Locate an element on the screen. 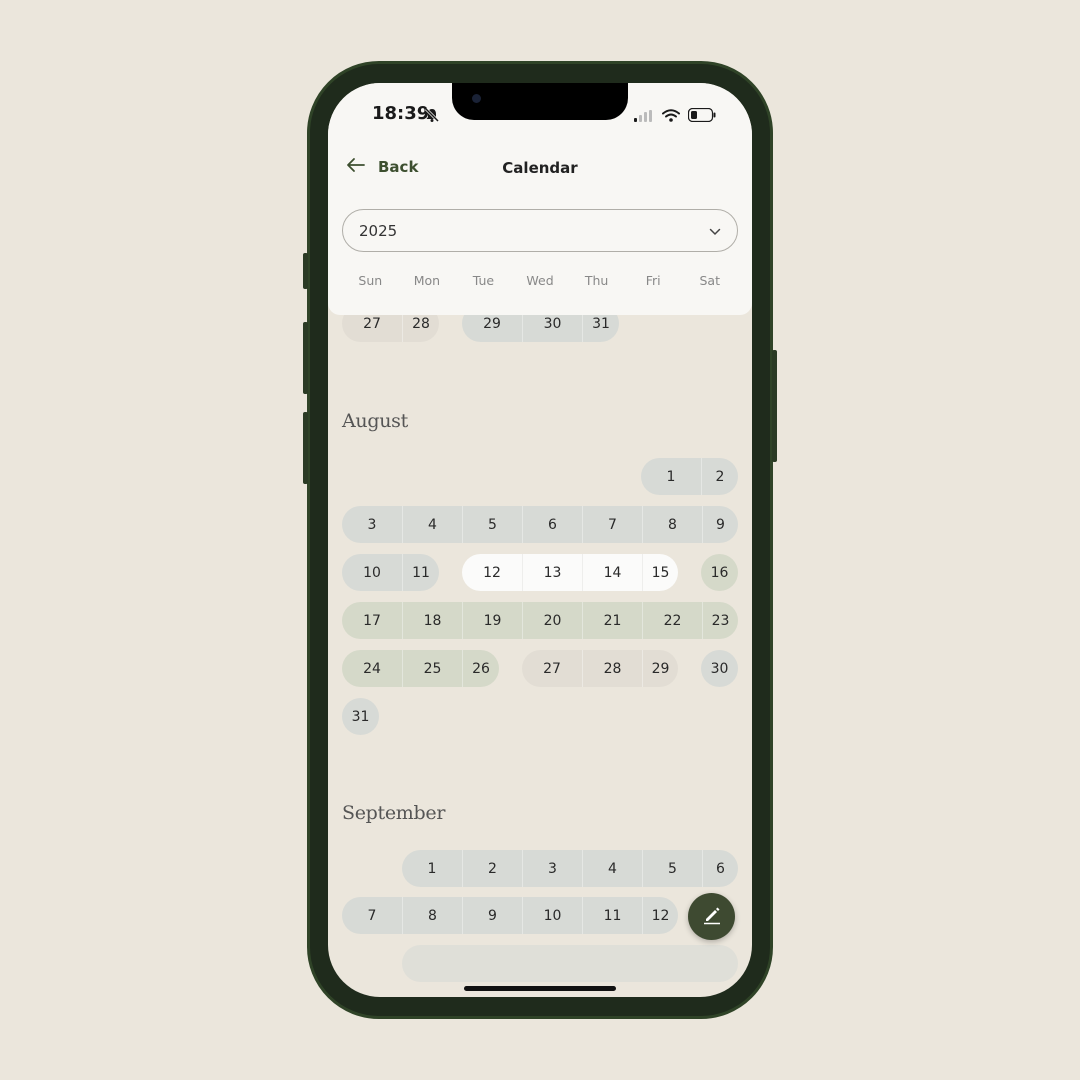 This screenshot has height=1080, width=1080. month-title-september: September is located at coordinates (394, 813).